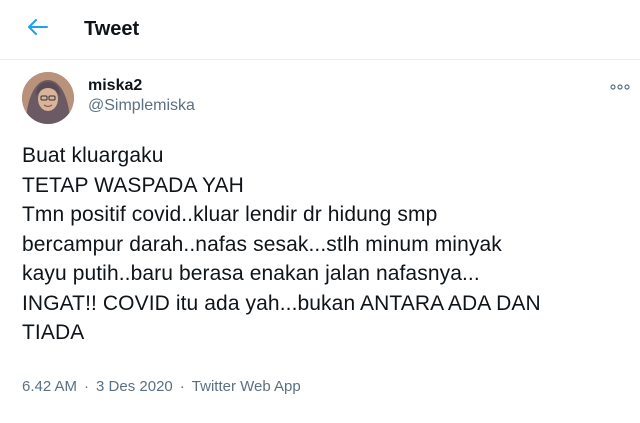 The width and height of the screenshot is (640, 423). I want to click on arrow-left-icon, so click(38, 29).